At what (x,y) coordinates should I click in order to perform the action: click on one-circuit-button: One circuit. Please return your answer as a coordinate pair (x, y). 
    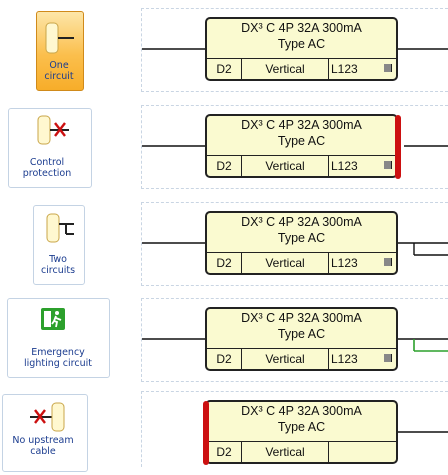
    Looking at the image, I should click on (43, 50).